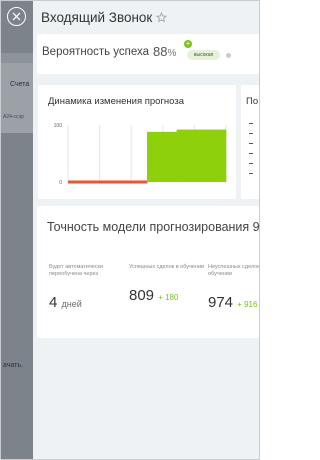  I want to click on stat-label: Успешных сделок в обучении, so click(167, 267).